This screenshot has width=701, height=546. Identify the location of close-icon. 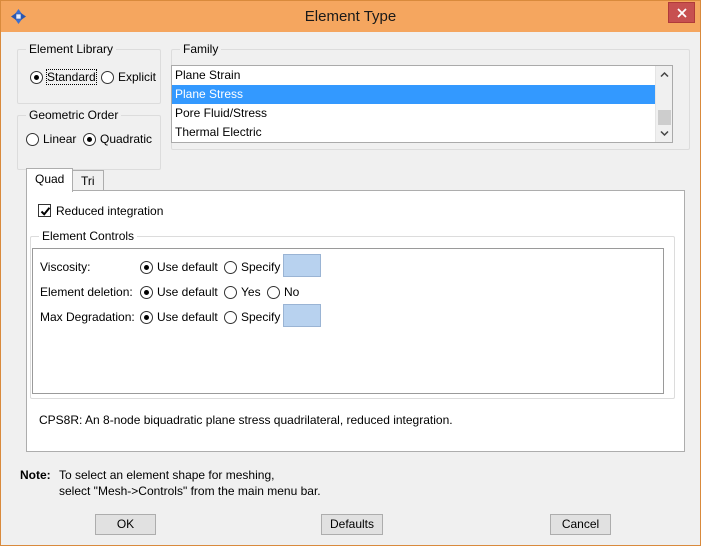
(682, 13).